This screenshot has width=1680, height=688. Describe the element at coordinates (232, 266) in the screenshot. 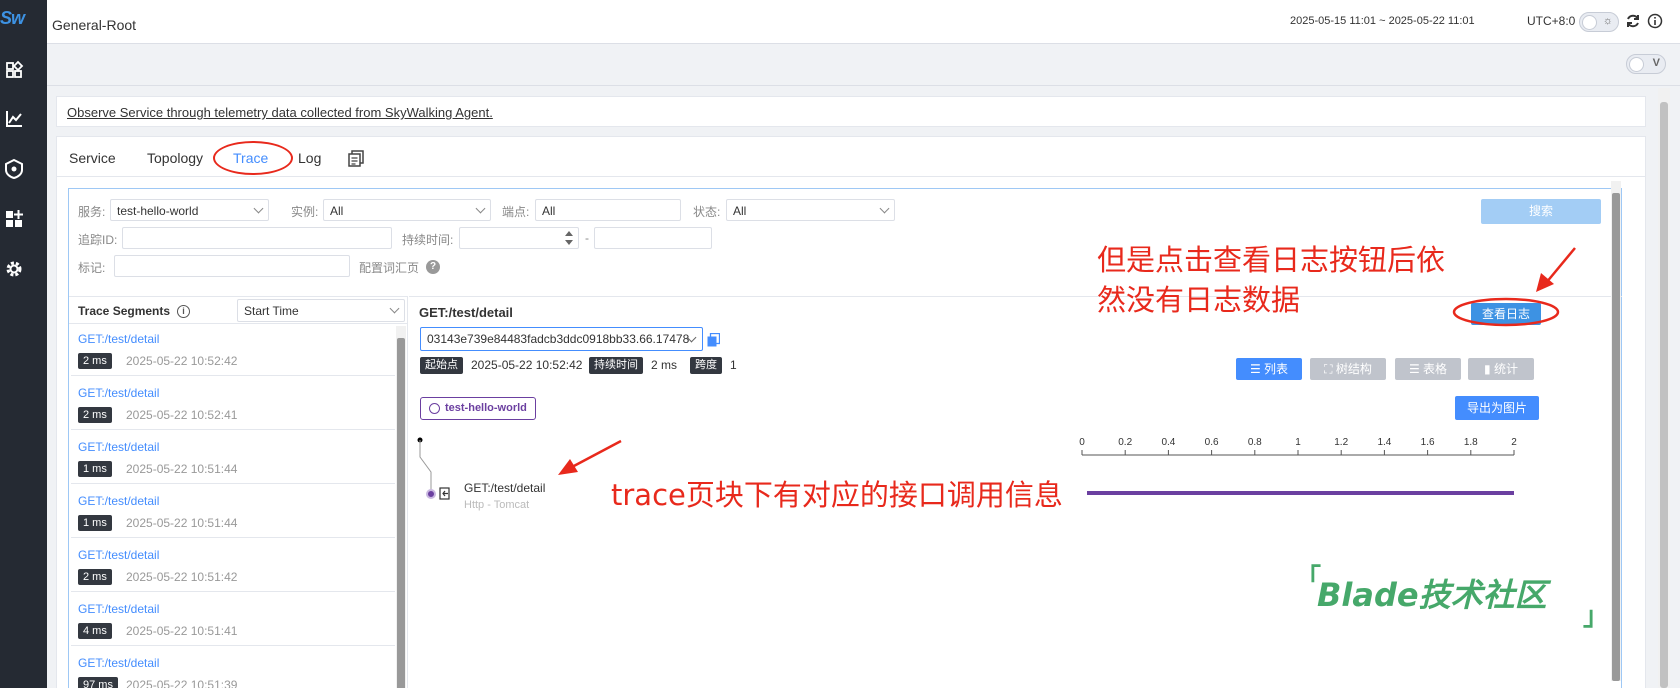

I see `tags-input` at that location.